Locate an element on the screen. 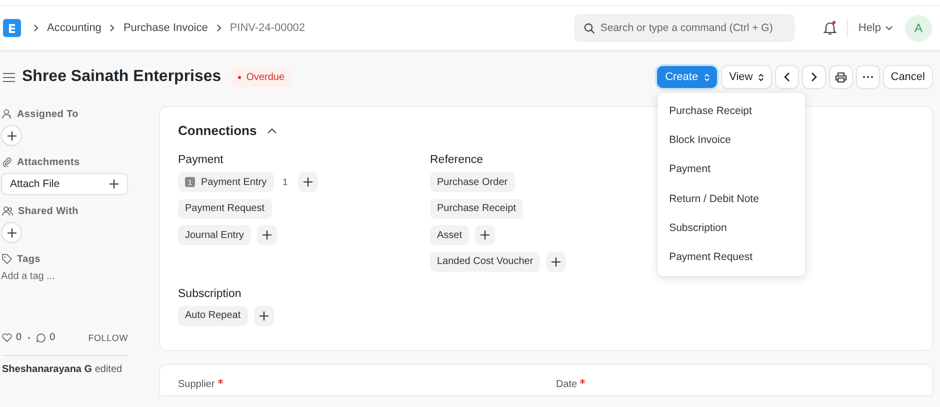 The width and height of the screenshot is (940, 407). menu-item: Subscription is located at coordinates (732, 228).